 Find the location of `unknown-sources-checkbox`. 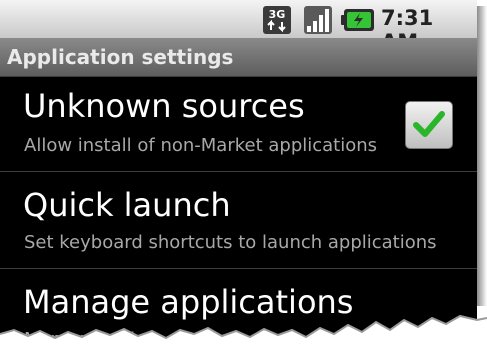

unknown-sources-checkbox is located at coordinates (429, 125).